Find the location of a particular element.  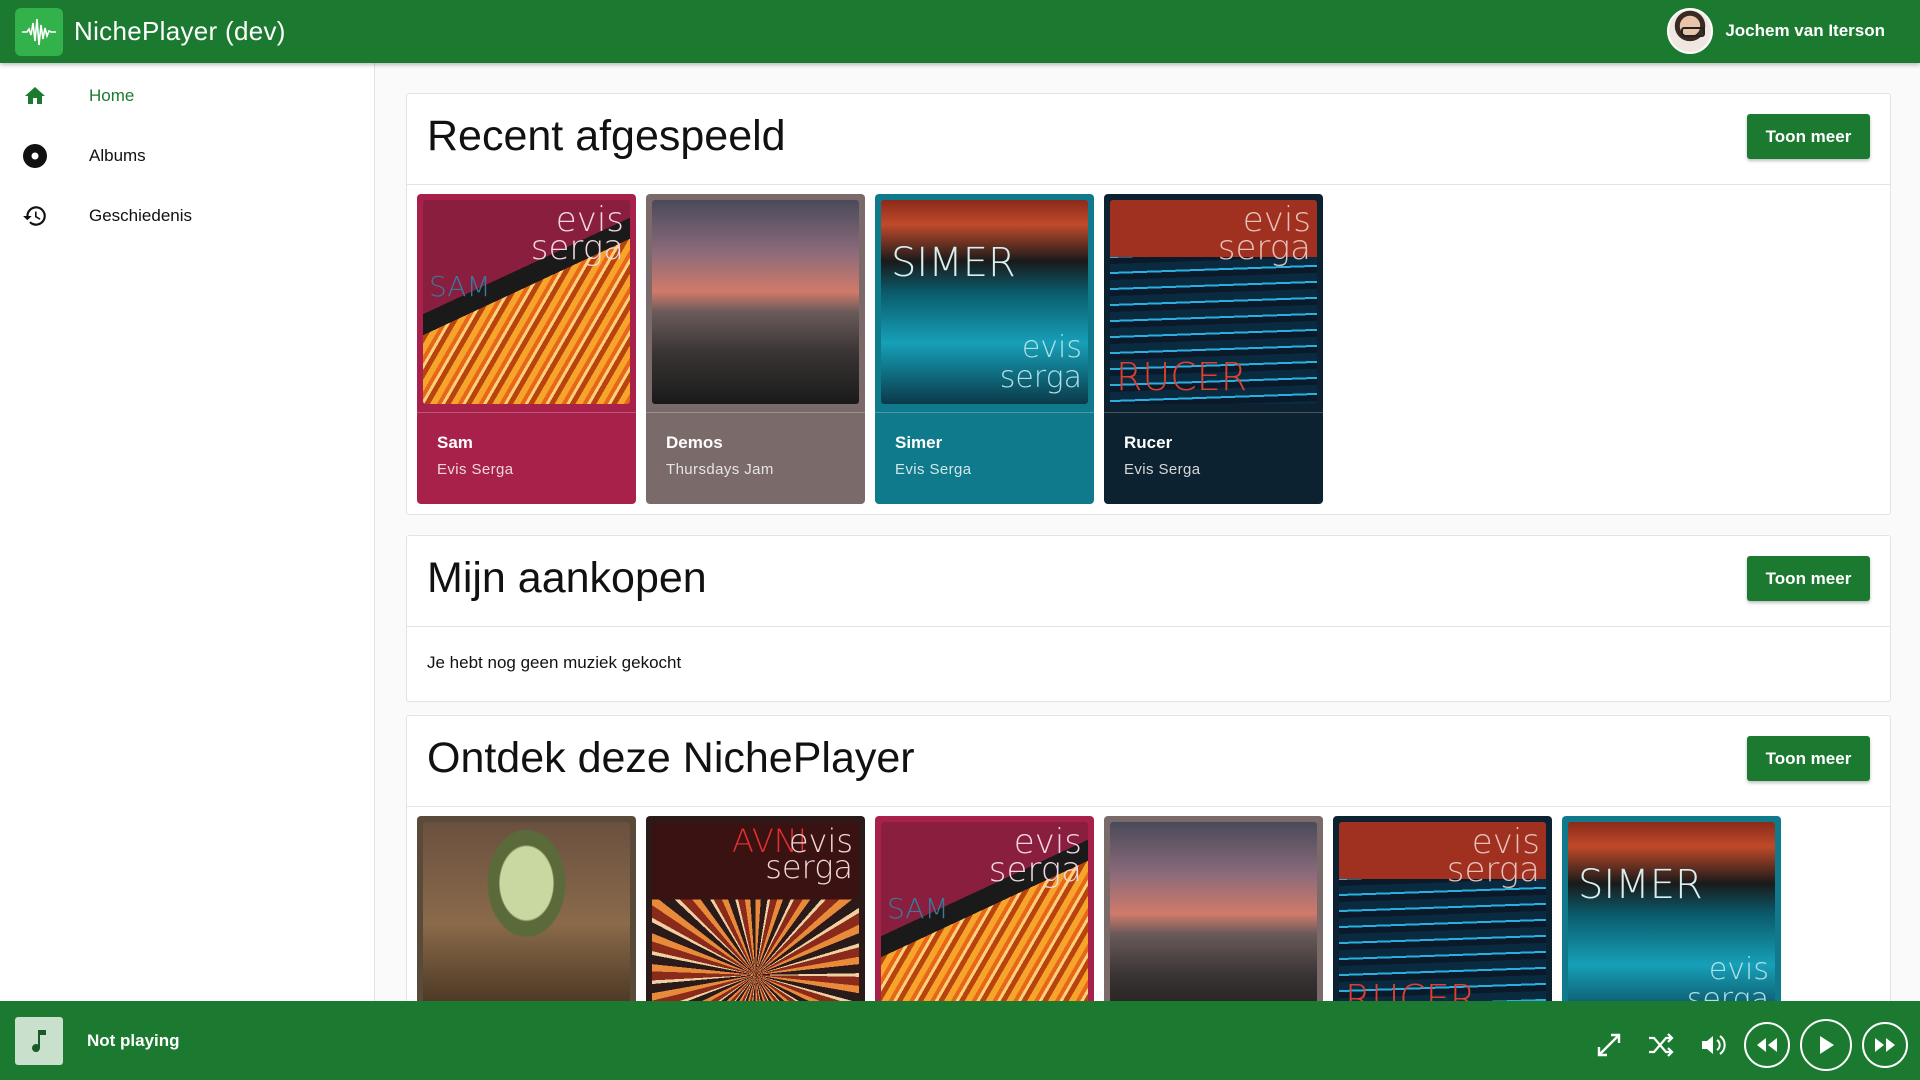

album-card-sam: evis serga SAM Sam Evis Serga is located at coordinates (526, 349).